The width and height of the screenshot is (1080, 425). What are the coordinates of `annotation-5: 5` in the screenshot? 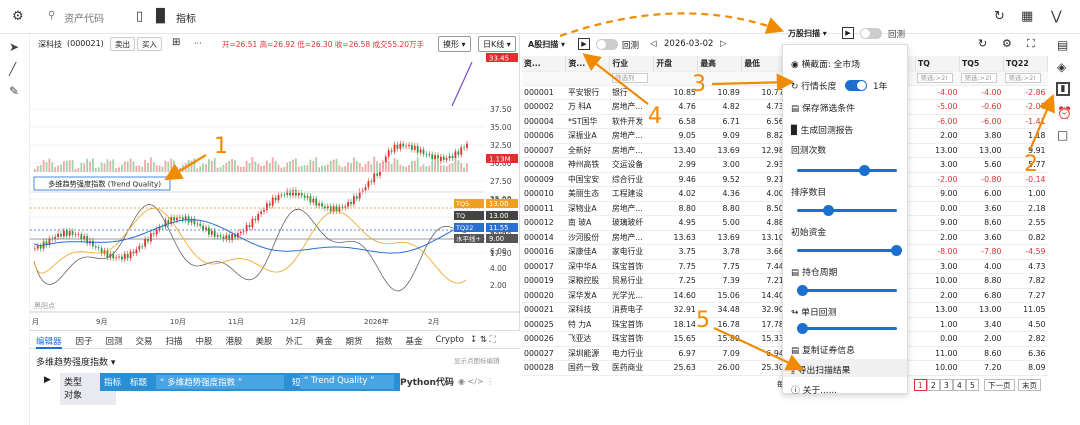 It's located at (703, 320).